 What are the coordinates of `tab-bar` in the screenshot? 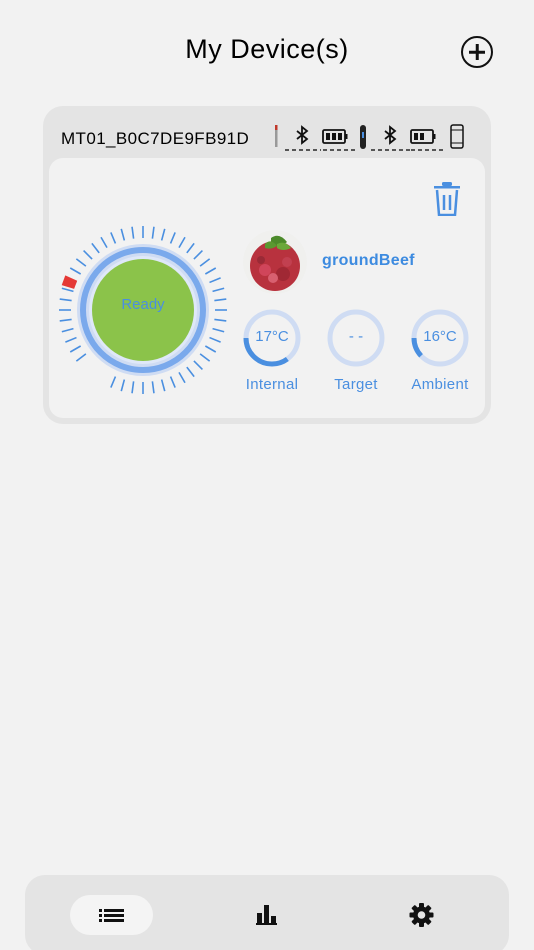 It's located at (267, 912).